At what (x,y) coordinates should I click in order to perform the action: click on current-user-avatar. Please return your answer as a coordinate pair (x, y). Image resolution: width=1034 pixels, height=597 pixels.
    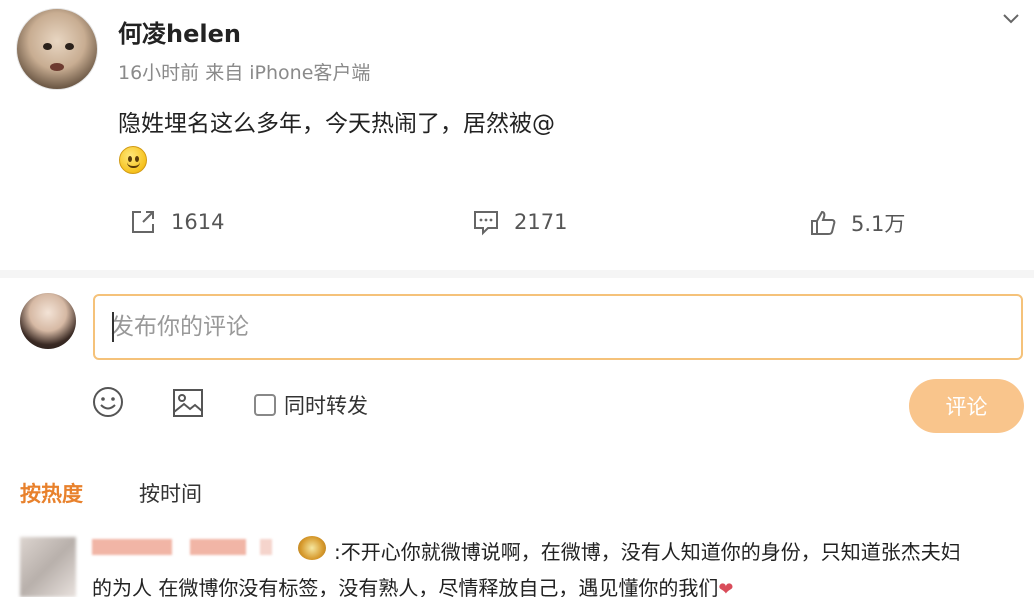
    Looking at the image, I should click on (48, 321).